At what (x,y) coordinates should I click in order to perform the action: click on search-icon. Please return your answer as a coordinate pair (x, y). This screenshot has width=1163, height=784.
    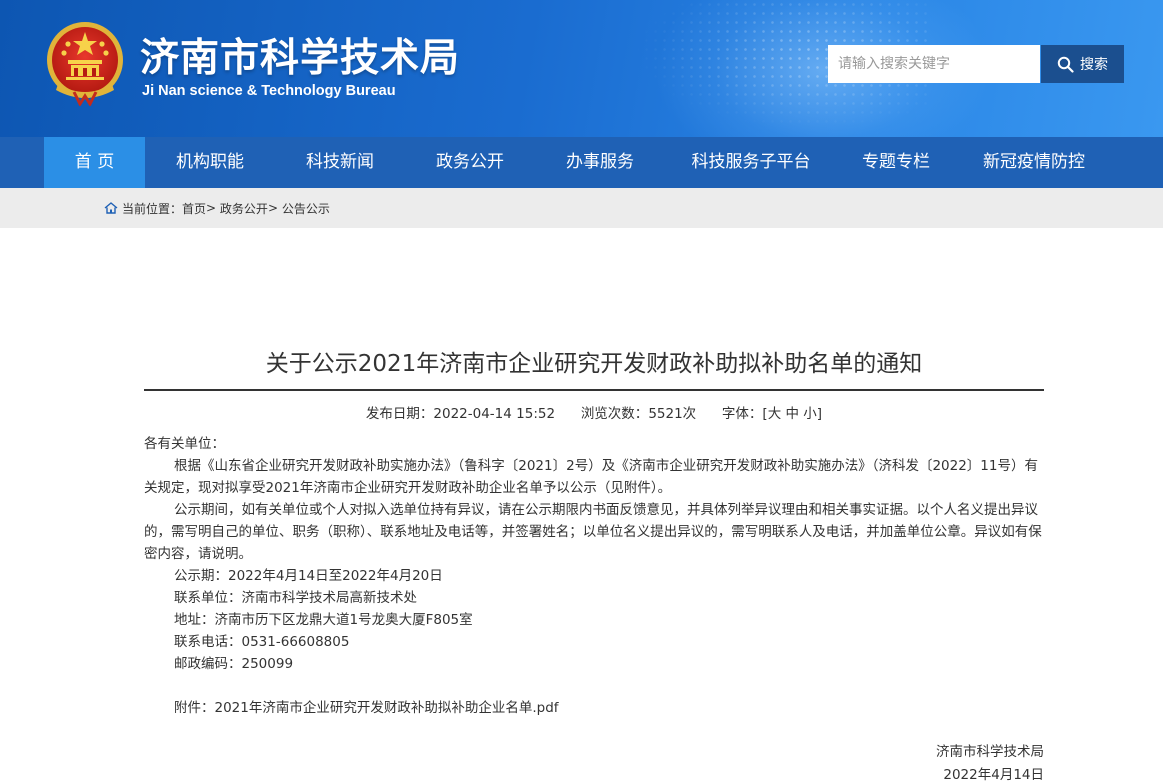
    Looking at the image, I should click on (1065, 64).